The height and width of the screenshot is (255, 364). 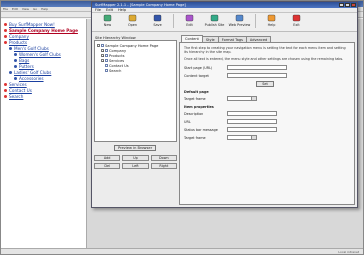 What do you see at coordinates (196, 91) in the screenshot?
I see `default-page-section: Default page` at bounding box center [196, 91].